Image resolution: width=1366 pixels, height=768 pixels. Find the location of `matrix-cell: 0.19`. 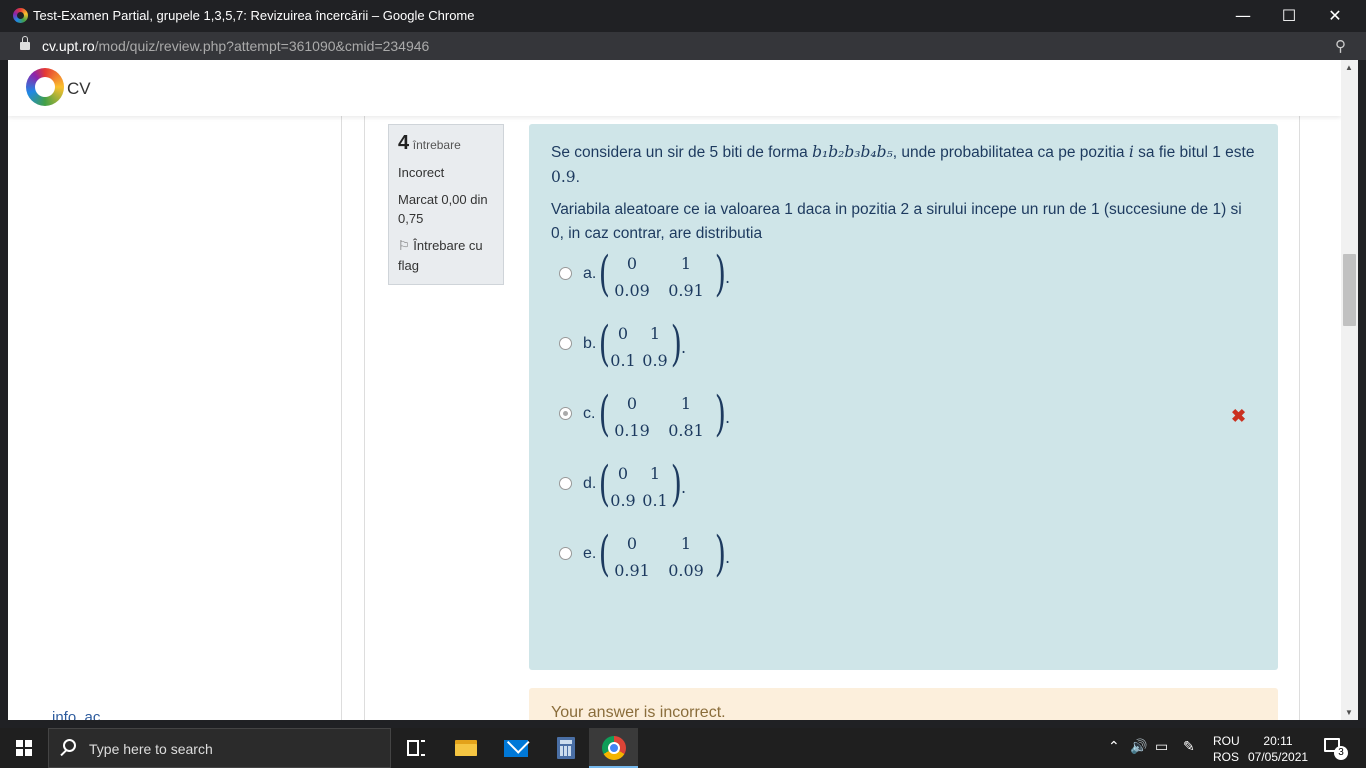

matrix-cell: 0.19 is located at coordinates (632, 430).